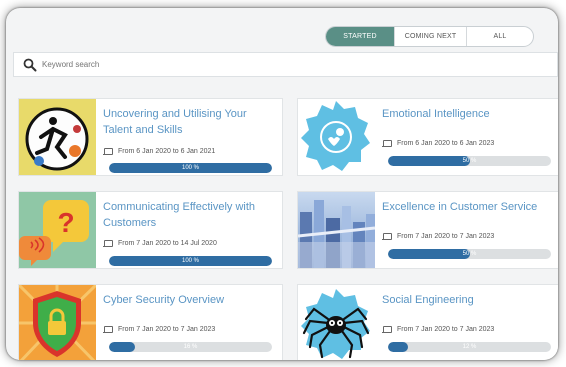  Describe the element at coordinates (446, 143) in the screenshot. I see `course-date-range: From 6 Jan 2020 to 6 Jan 2023` at that location.